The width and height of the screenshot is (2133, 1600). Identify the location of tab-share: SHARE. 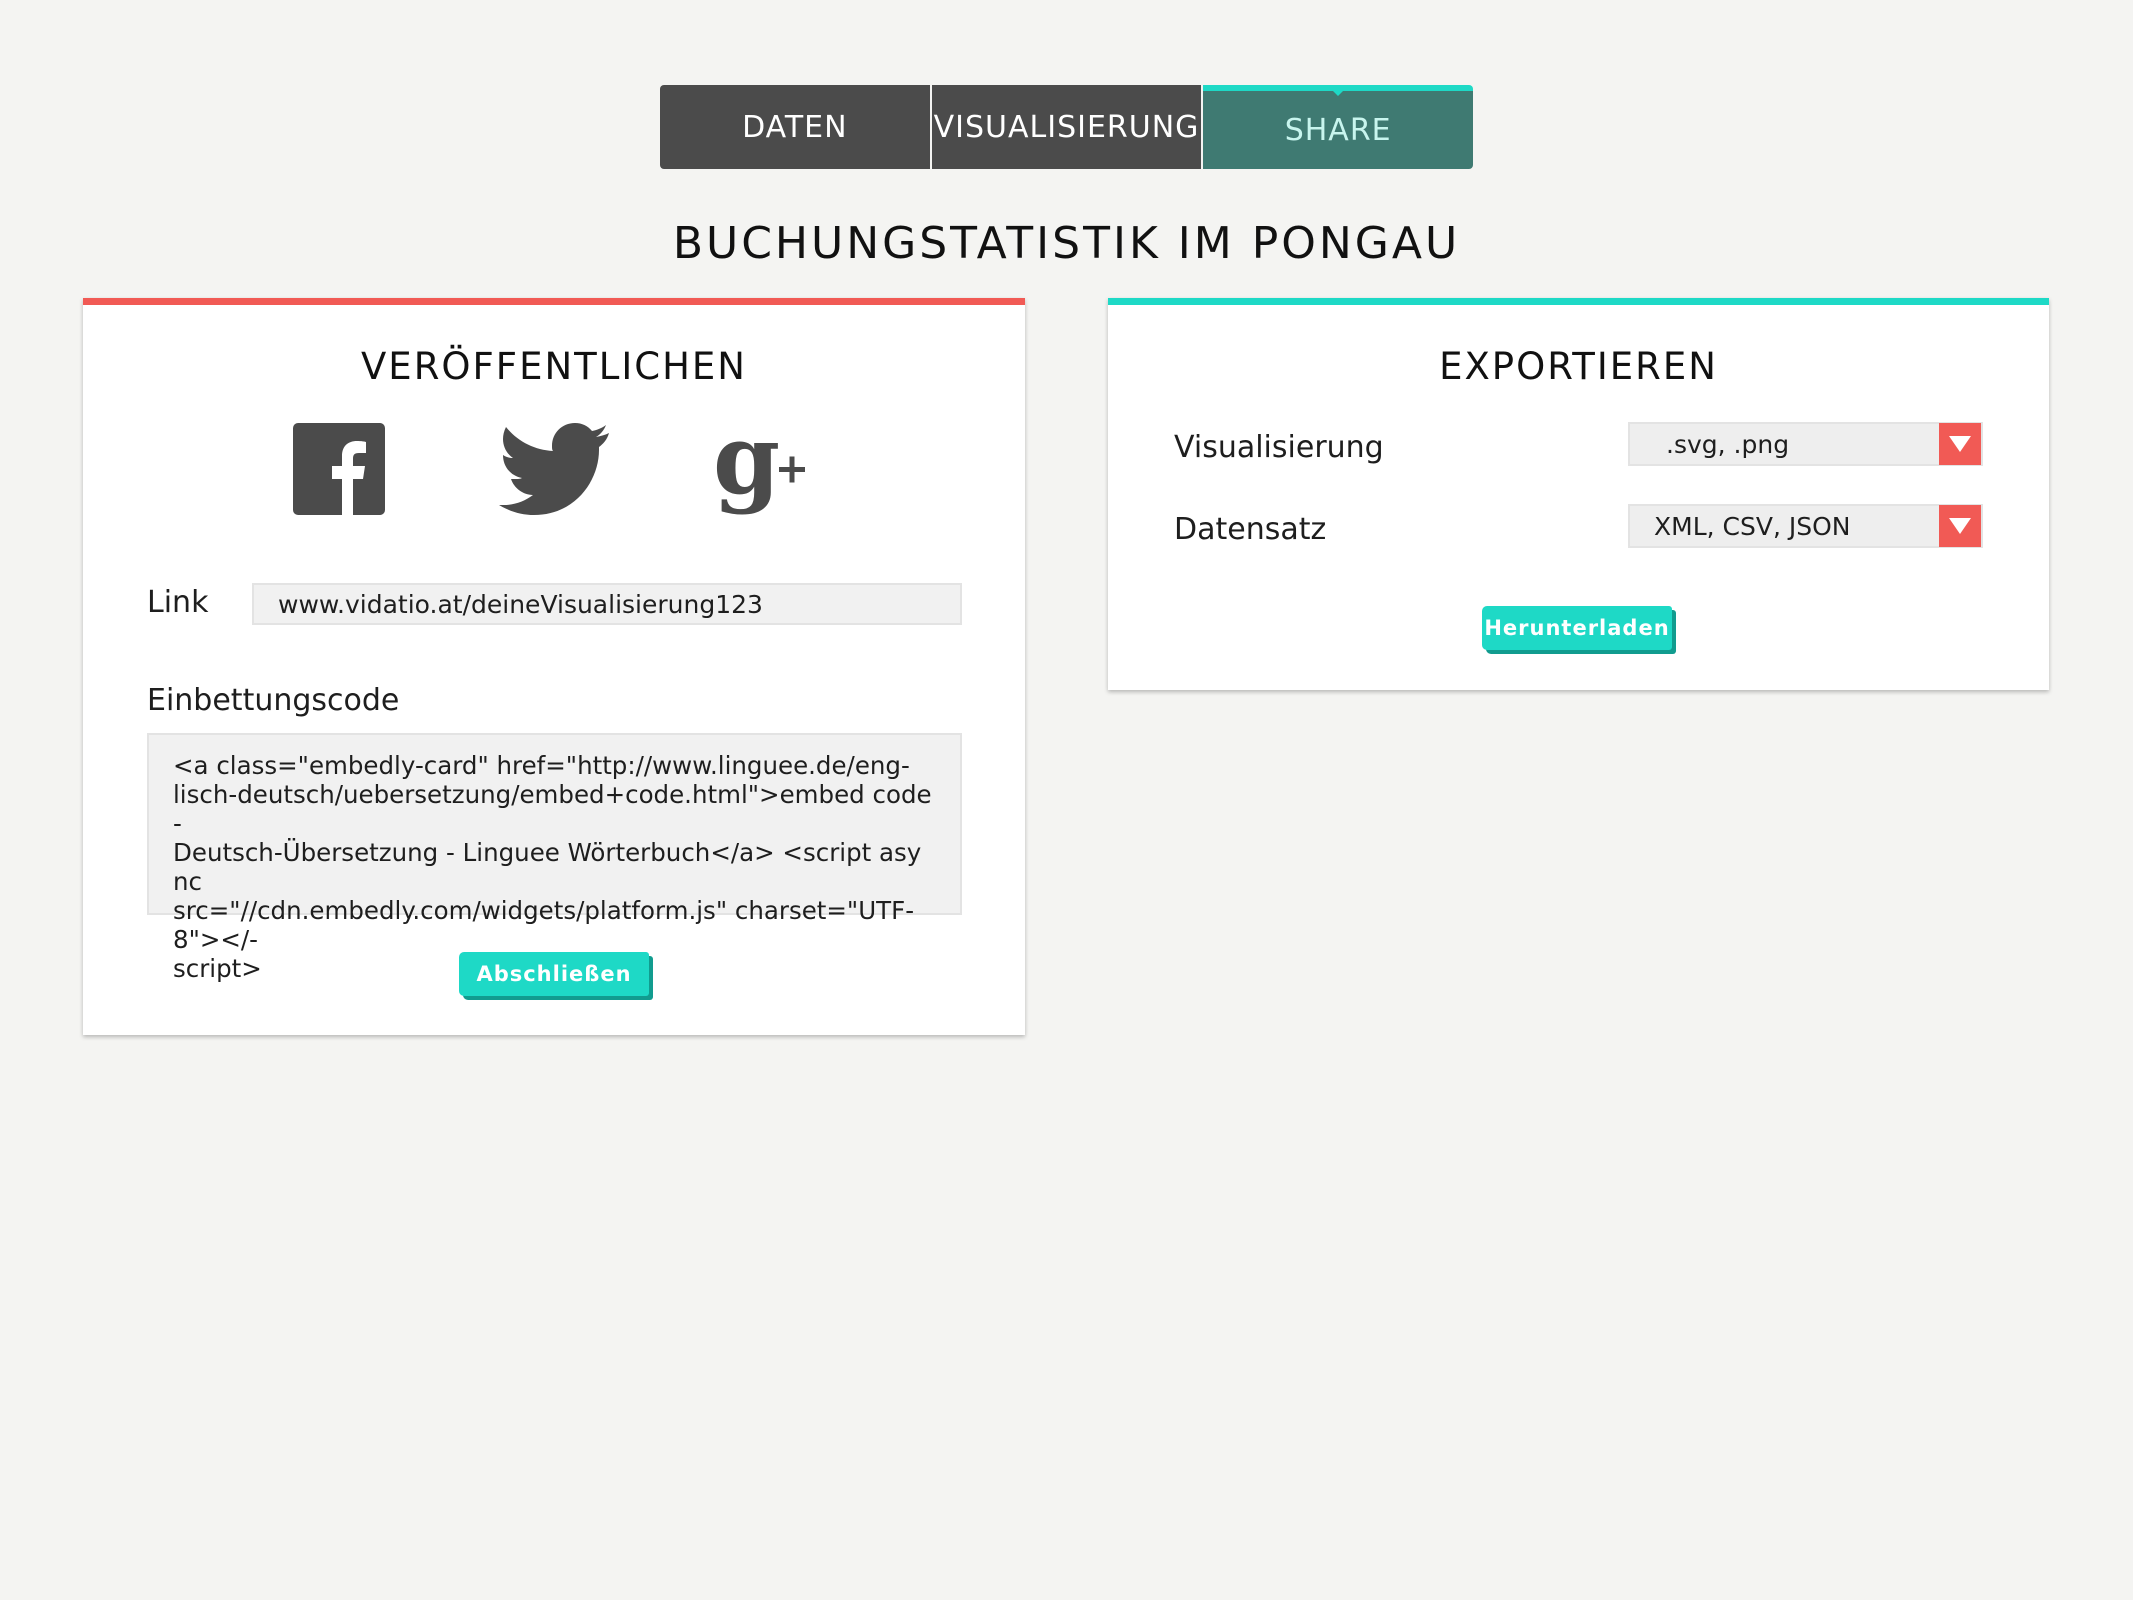
(1338, 127).